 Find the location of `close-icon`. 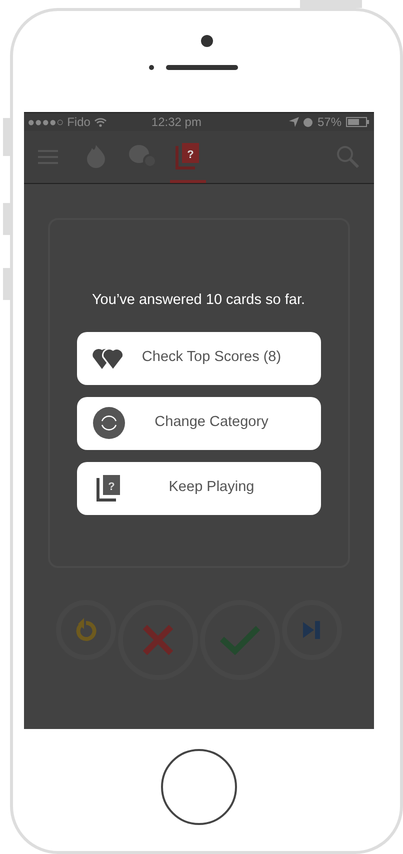

close-icon is located at coordinates (158, 640).